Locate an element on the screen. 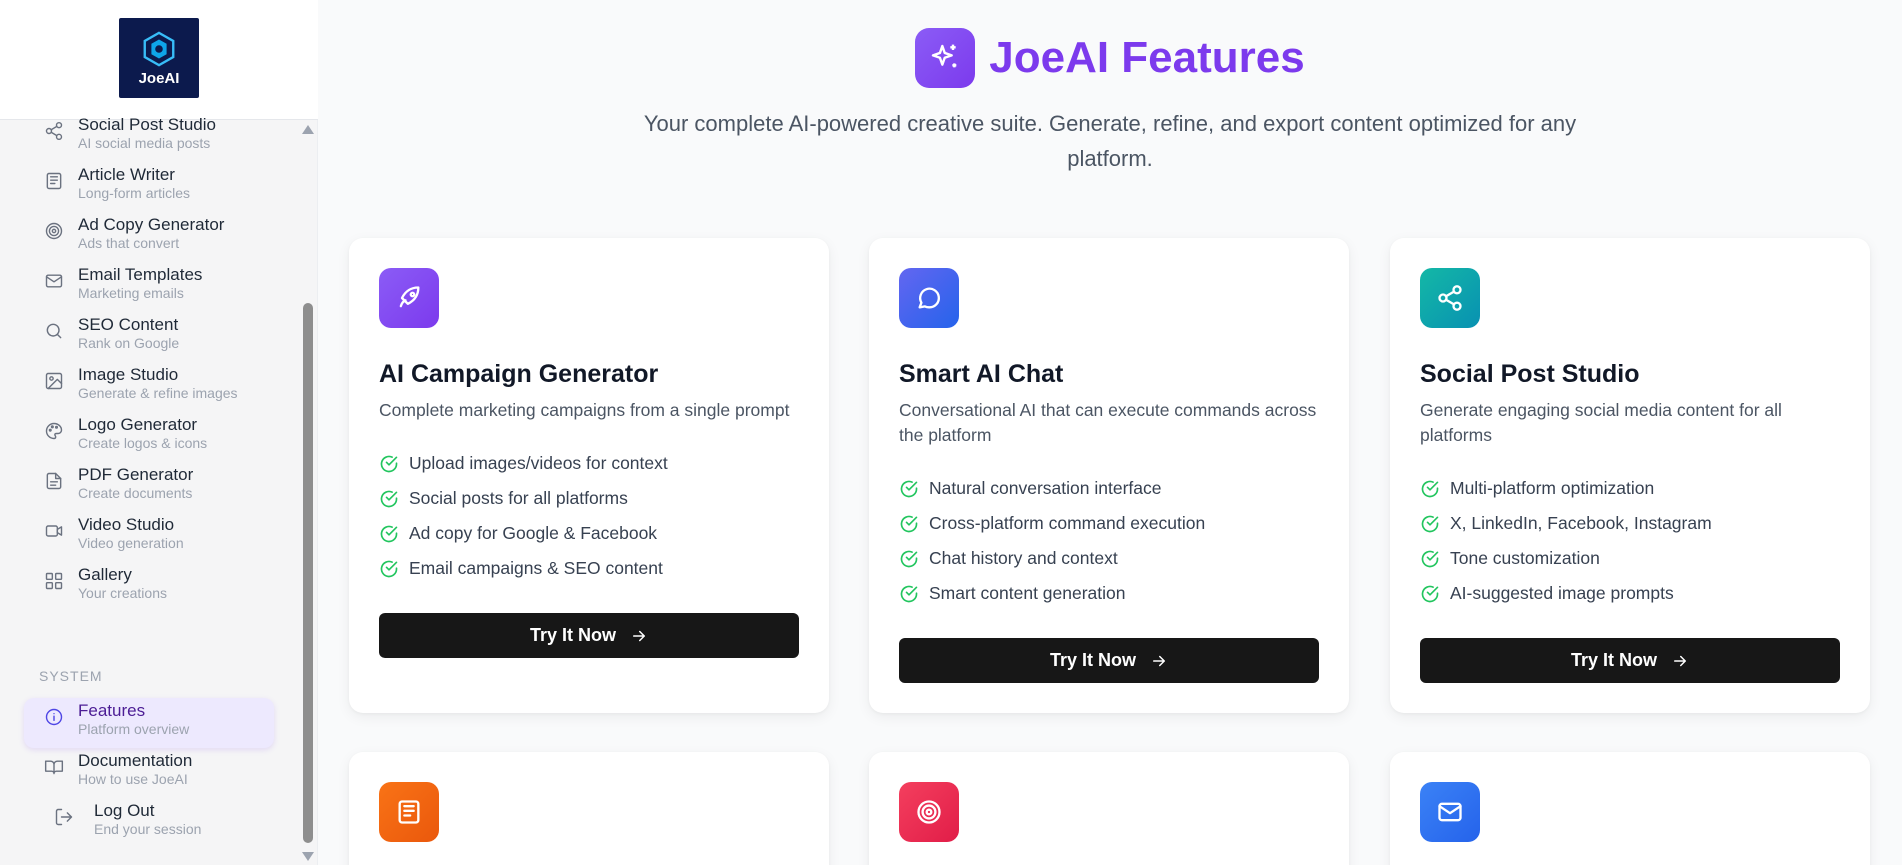 Image resolution: width=1902 pixels, height=865 pixels. sidebar-item-sub: Create logos & icons is located at coordinates (143, 443).